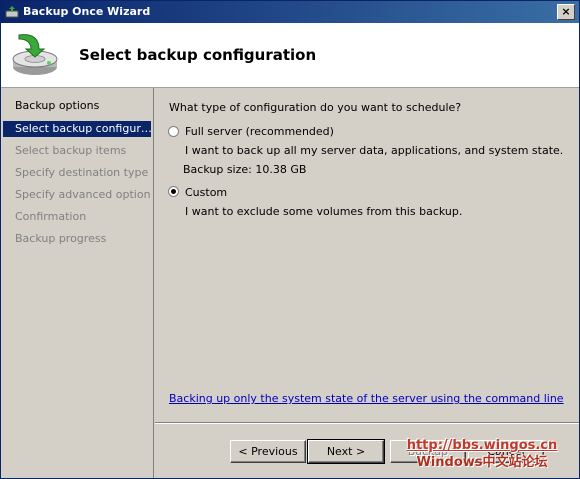 The height and width of the screenshot is (479, 580). I want to click on title-bar: Backup Once Wizard ×, so click(290, 12).